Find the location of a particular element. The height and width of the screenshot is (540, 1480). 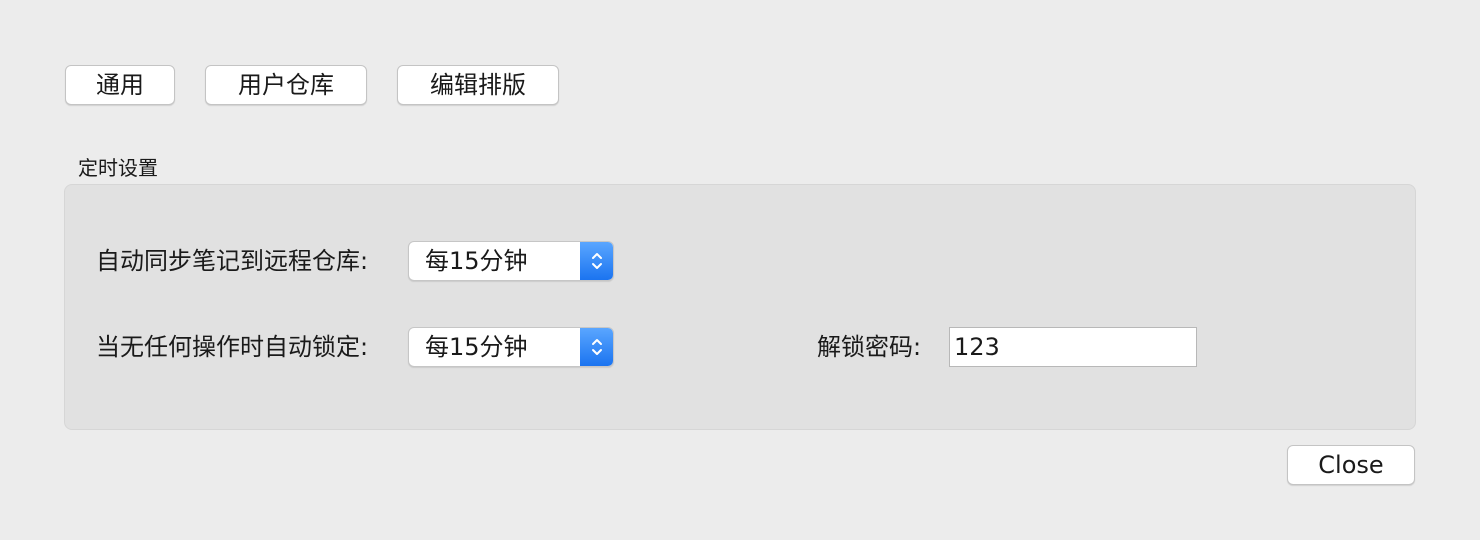

sync-interval-value: 每15分钟 is located at coordinates (476, 261).